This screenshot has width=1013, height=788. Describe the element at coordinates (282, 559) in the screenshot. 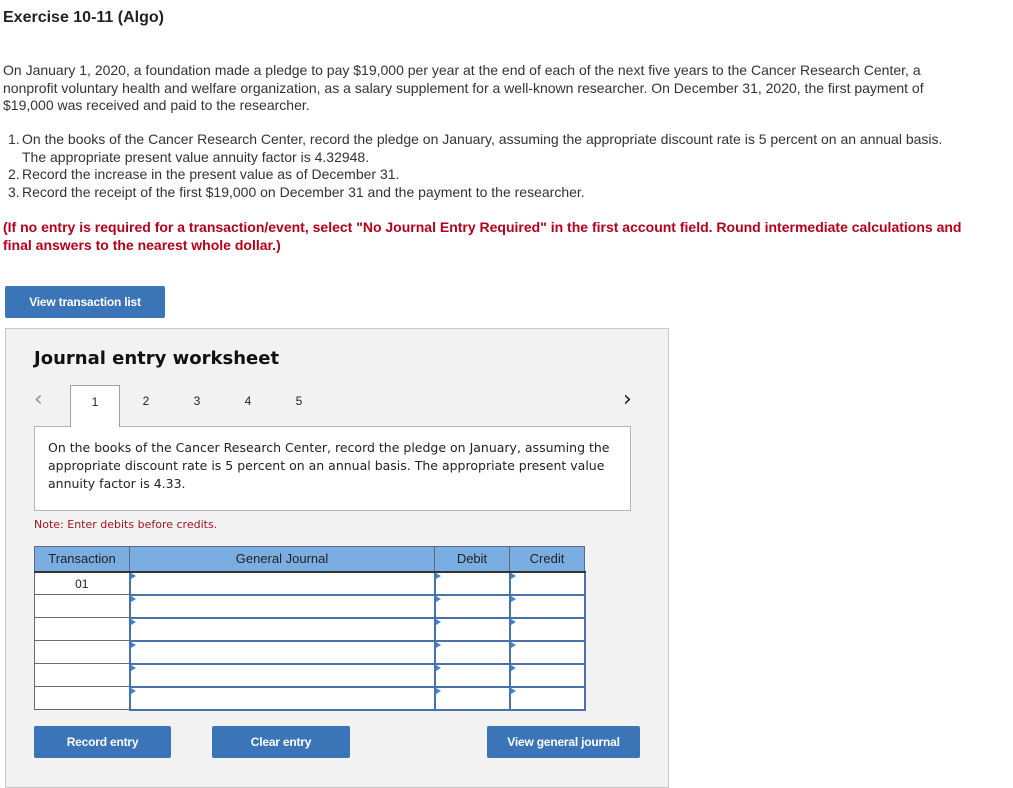

I see `header-general-journal: General Journal` at that location.